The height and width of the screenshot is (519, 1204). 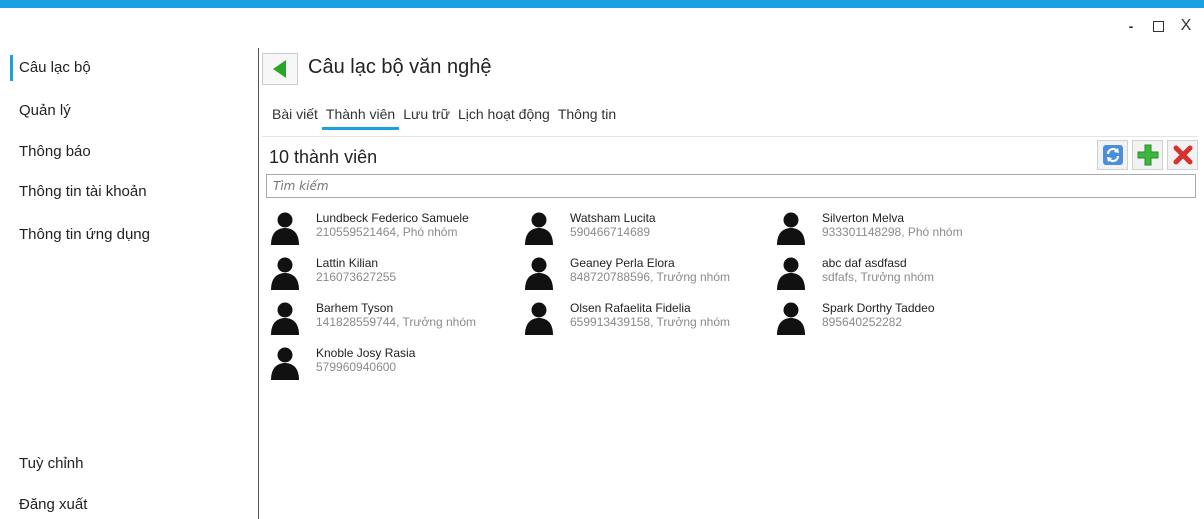 I want to click on member-count: 10 thành viên, so click(x=323, y=157).